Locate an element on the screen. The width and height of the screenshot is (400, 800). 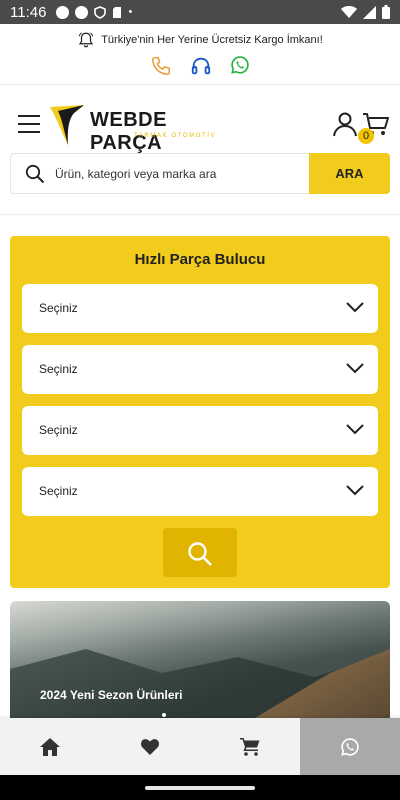
system-gesture-bar is located at coordinates (200, 787).